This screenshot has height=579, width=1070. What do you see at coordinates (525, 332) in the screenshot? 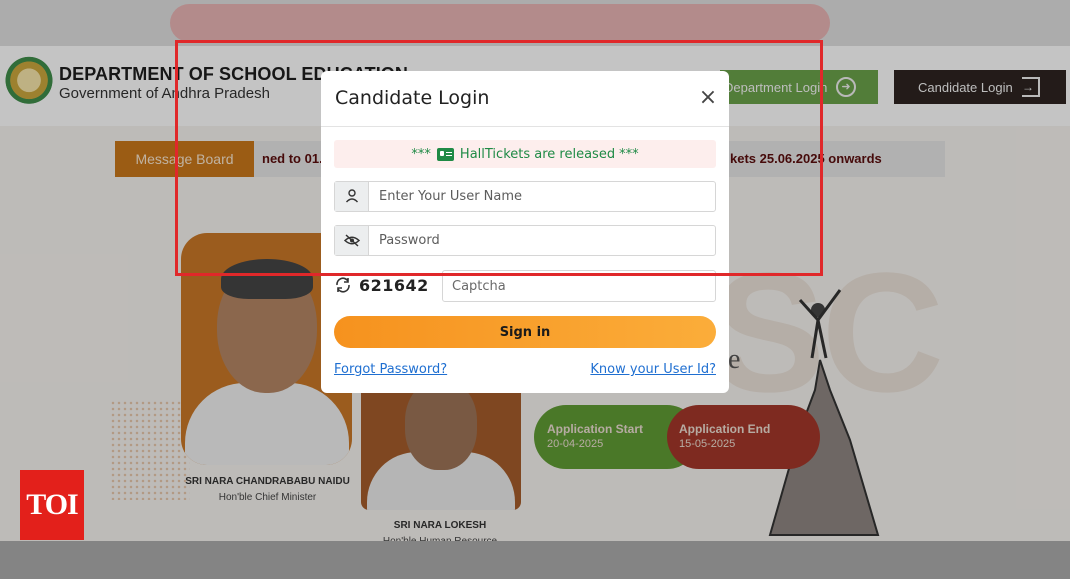
I see `sign-in-button: Sign in` at bounding box center [525, 332].